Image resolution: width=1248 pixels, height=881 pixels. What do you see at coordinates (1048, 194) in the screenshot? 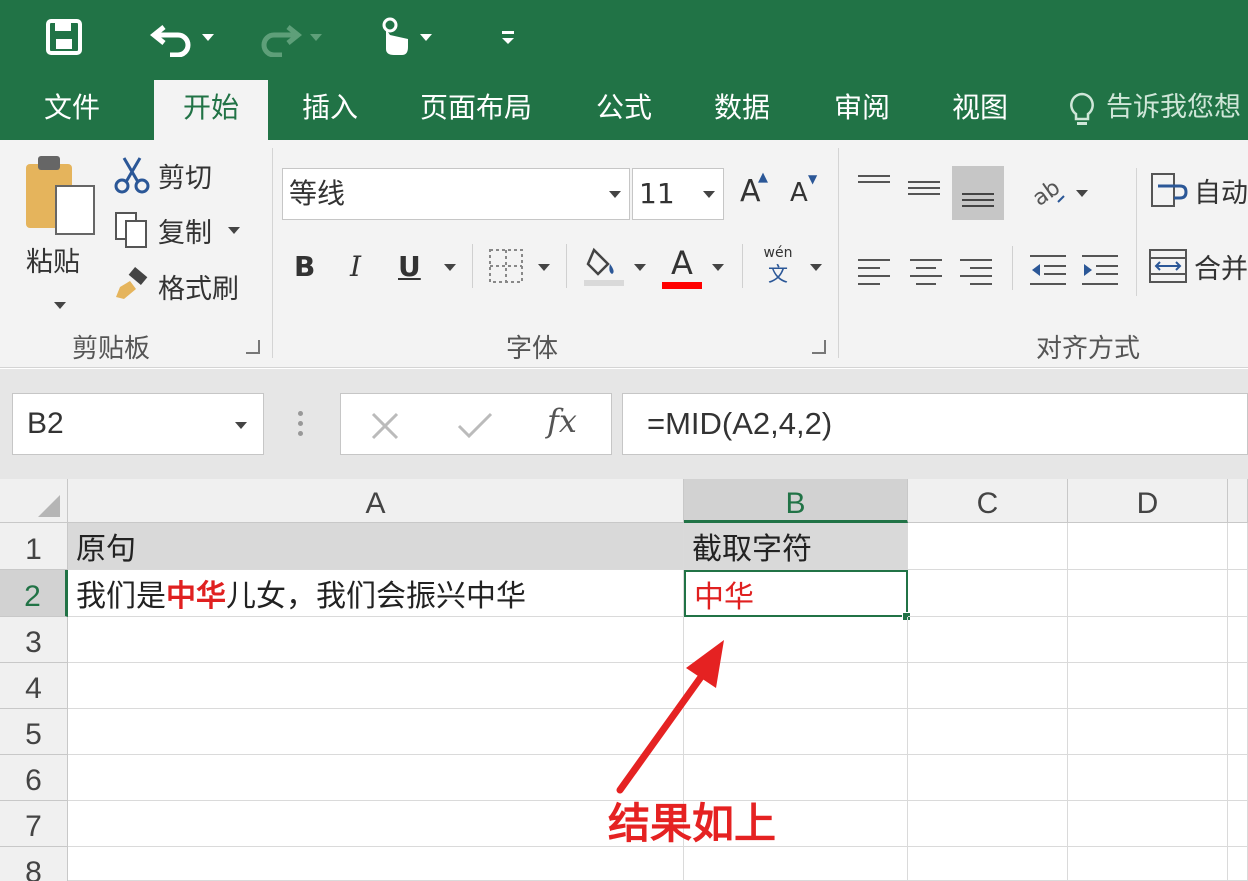
I see `orientation-button: ab` at bounding box center [1048, 194].